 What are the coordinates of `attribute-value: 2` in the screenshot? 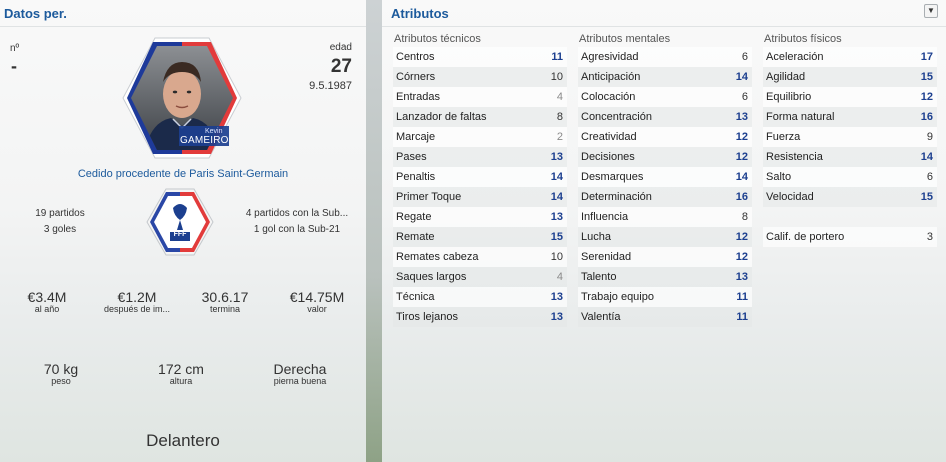 It's located at (559, 137).